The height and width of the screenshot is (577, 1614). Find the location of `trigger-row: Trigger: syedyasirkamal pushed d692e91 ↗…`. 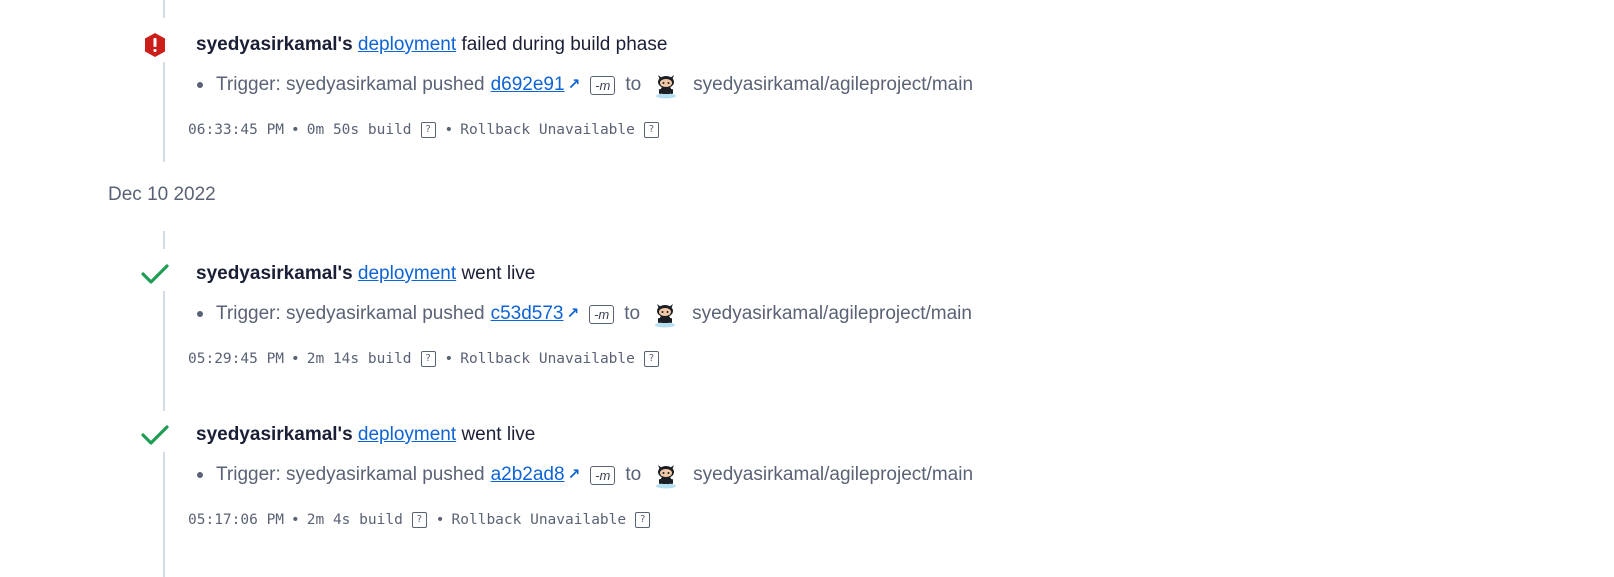

trigger-row: Trigger: syedyasirkamal pushed d692e91 ↗… is located at coordinates (584, 85).